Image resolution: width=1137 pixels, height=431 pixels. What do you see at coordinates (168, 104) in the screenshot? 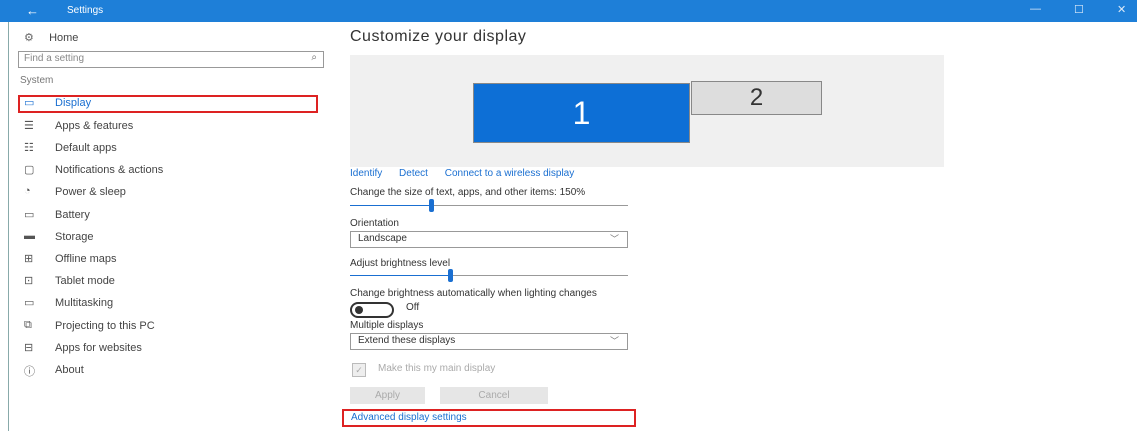
I see `sidebar-item-display: ▭ Display` at bounding box center [168, 104].